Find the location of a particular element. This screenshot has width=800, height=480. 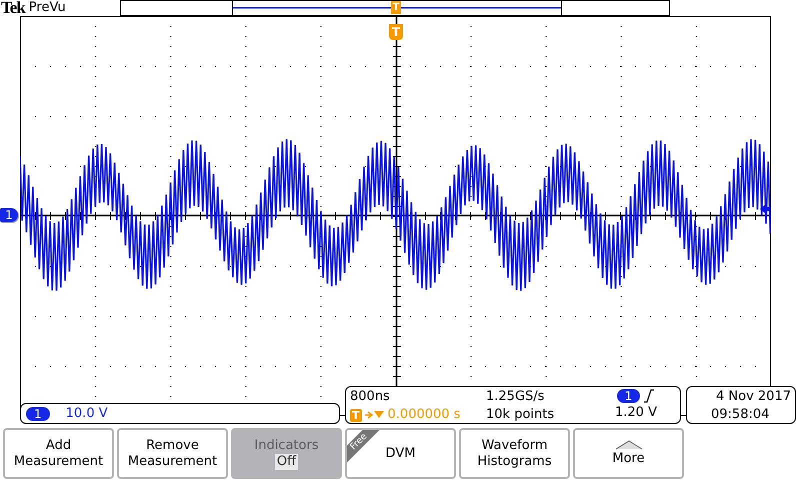

level-arrow-icon is located at coordinates (765, 209).